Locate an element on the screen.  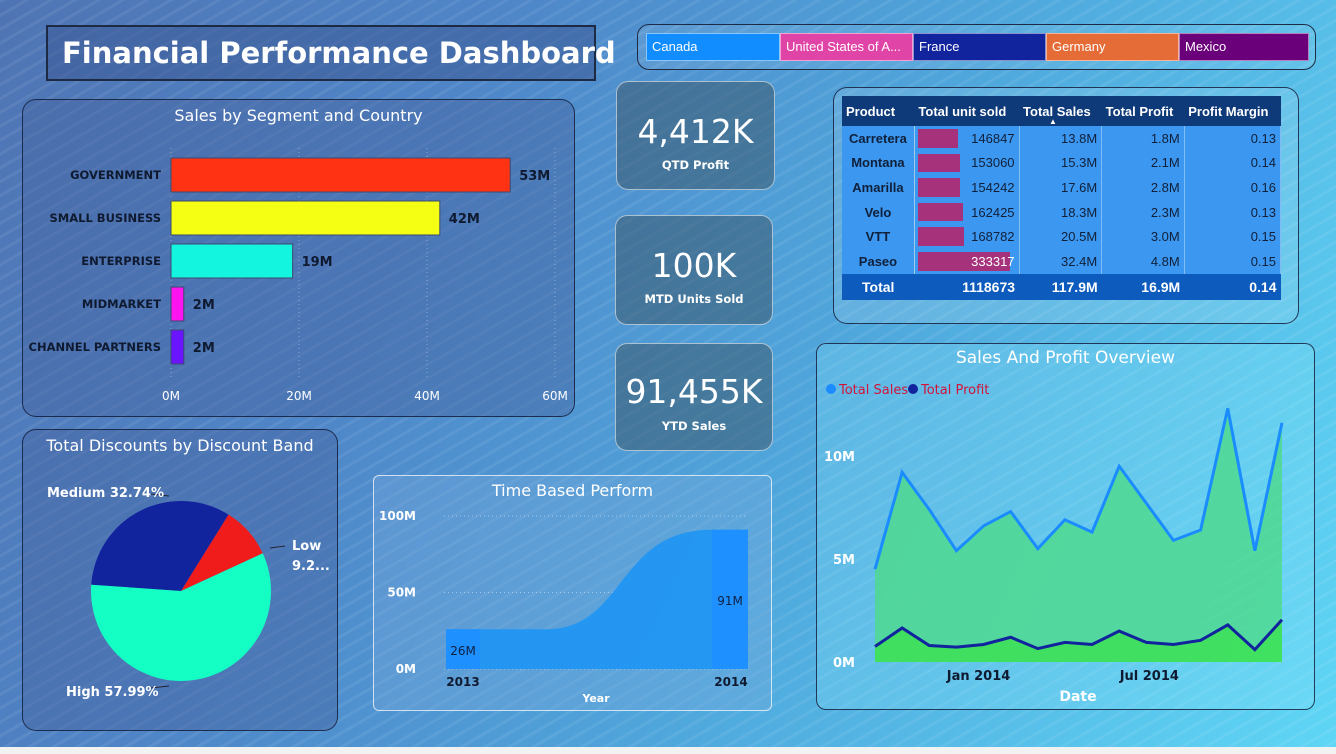
matrix-cell: 117.9M is located at coordinates (1060, 286).